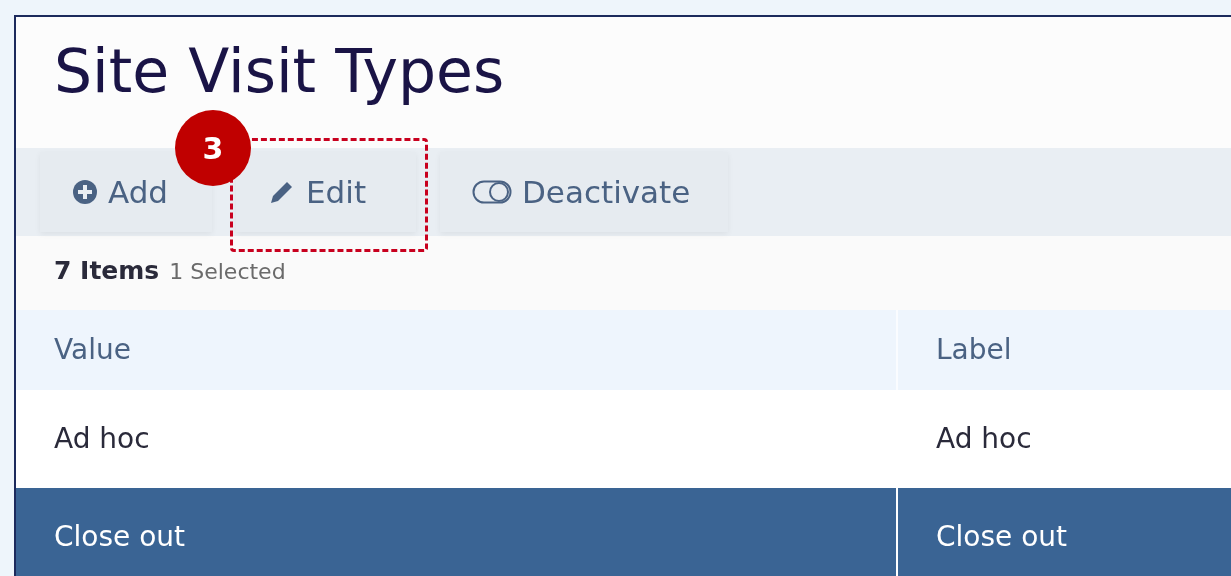  What do you see at coordinates (85, 192) in the screenshot?
I see `plus-circle-icon` at bounding box center [85, 192].